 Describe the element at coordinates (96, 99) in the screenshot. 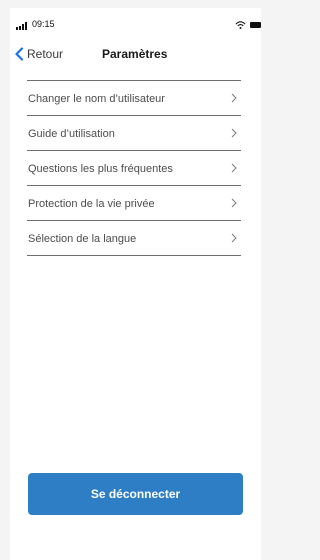

I see `settings-item-label: Changer le nom d’utilisateur` at that location.